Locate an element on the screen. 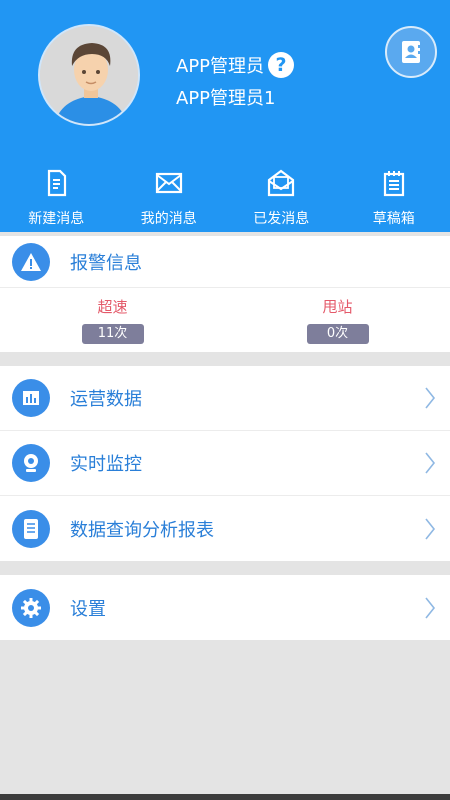 This screenshot has width=450, height=800. avatar is located at coordinates (89, 75).